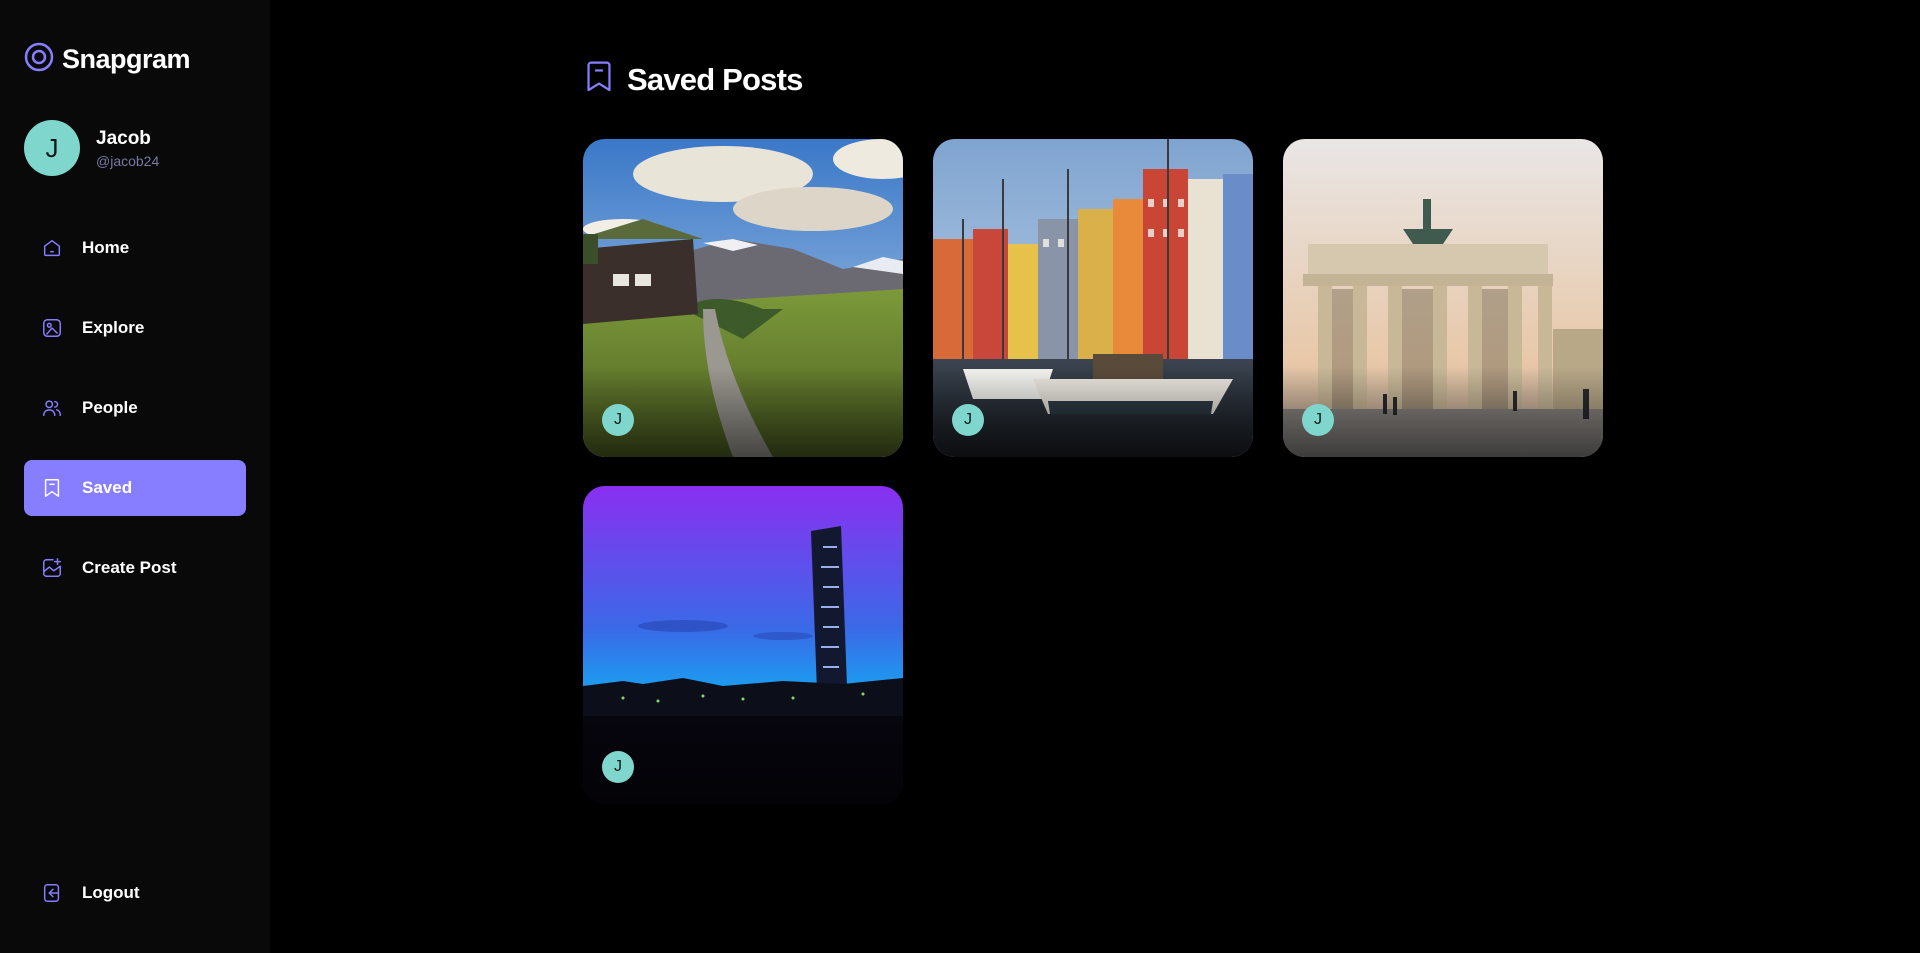 This screenshot has width=1920, height=953. Describe the element at coordinates (106, 247) in the screenshot. I see `sidebar-item-label: Home` at that location.